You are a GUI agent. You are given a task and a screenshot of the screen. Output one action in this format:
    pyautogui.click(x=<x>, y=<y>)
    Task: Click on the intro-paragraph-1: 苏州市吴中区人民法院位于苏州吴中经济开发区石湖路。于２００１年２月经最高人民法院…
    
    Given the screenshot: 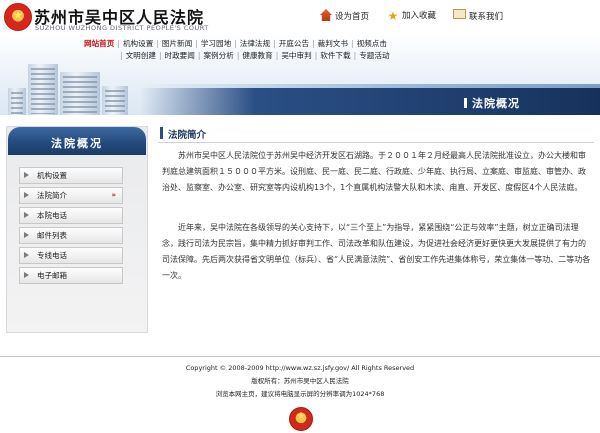 What is the action you would take?
    pyautogui.click(x=374, y=171)
    